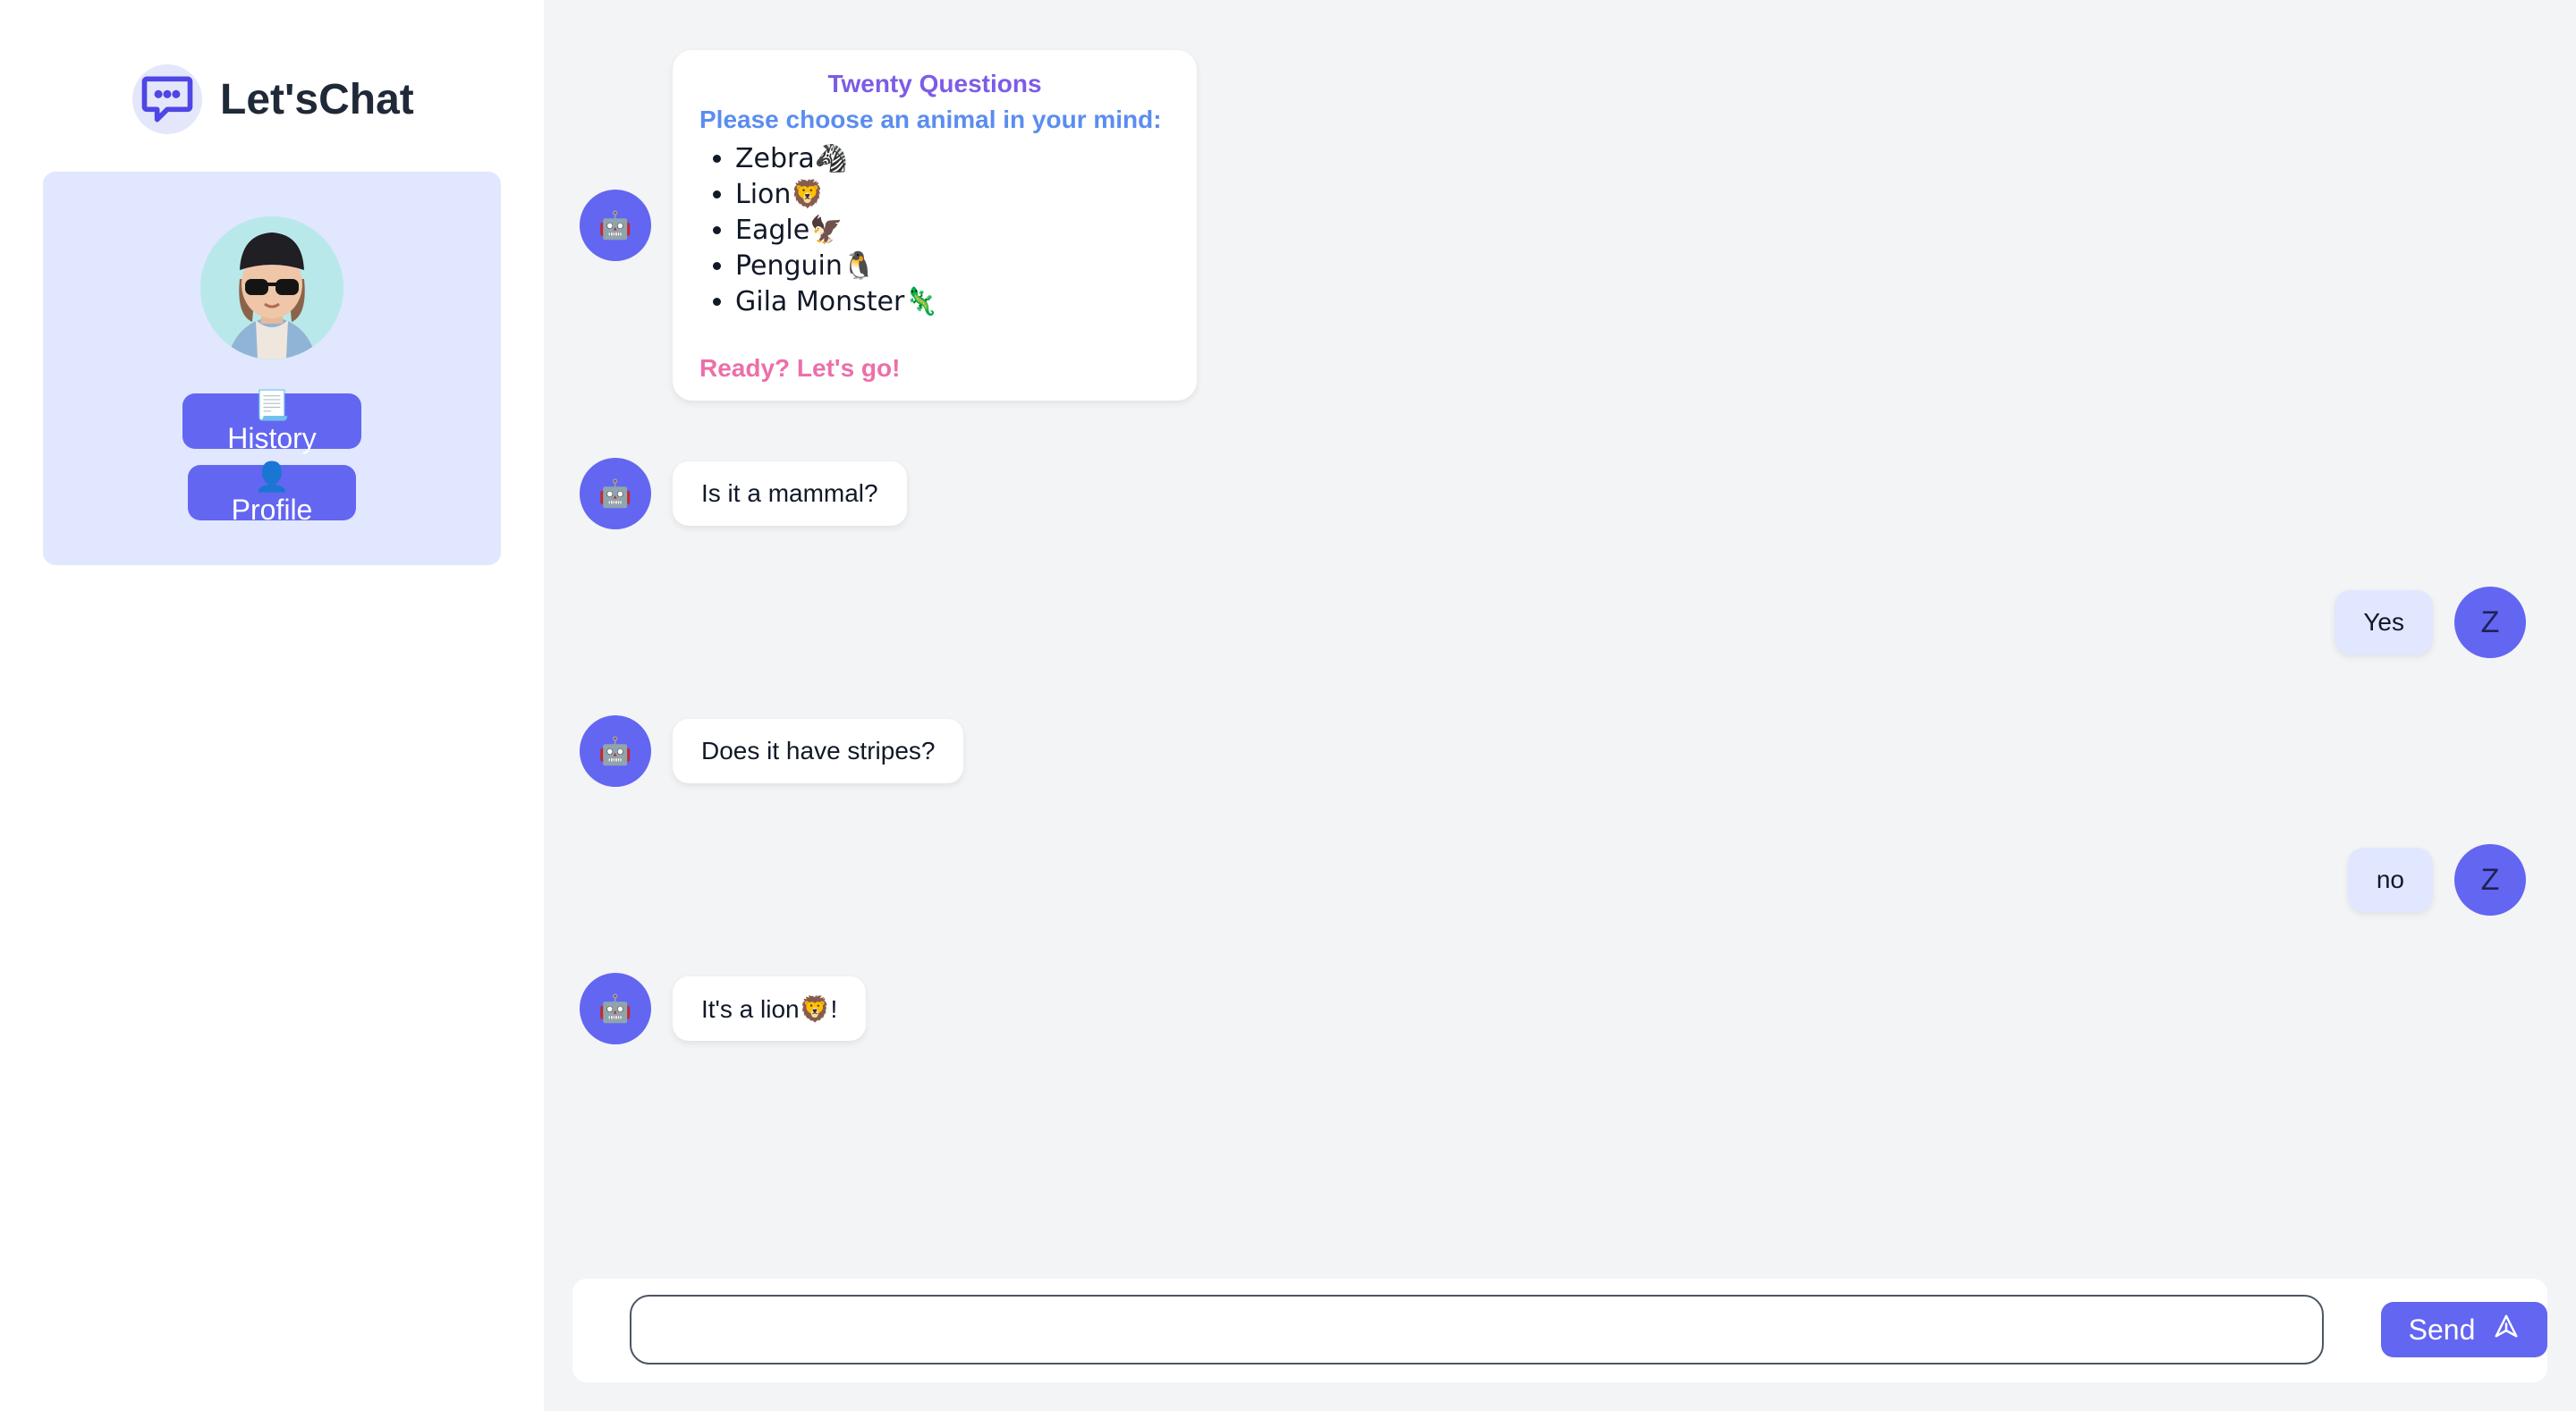 The width and height of the screenshot is (2576, 1411). What do you see at coordinates (317, 99) in the screenshot?
I see `brand-name: Let'sChat` at bounding box center [317, 99].